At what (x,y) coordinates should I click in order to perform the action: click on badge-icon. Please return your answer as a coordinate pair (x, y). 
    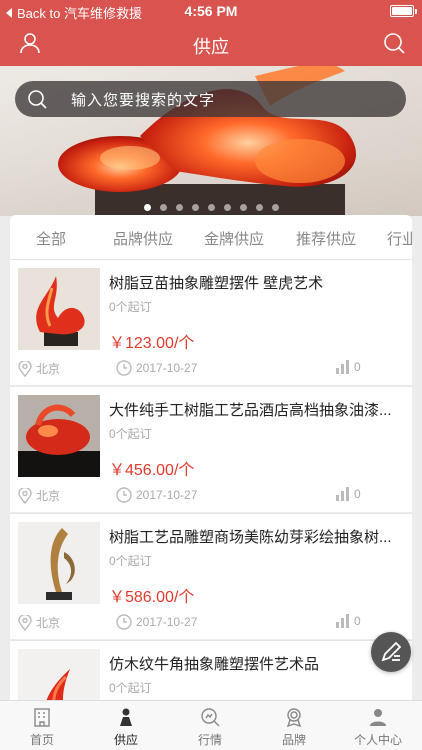
    Looking at the image, I should click on (294, 717).